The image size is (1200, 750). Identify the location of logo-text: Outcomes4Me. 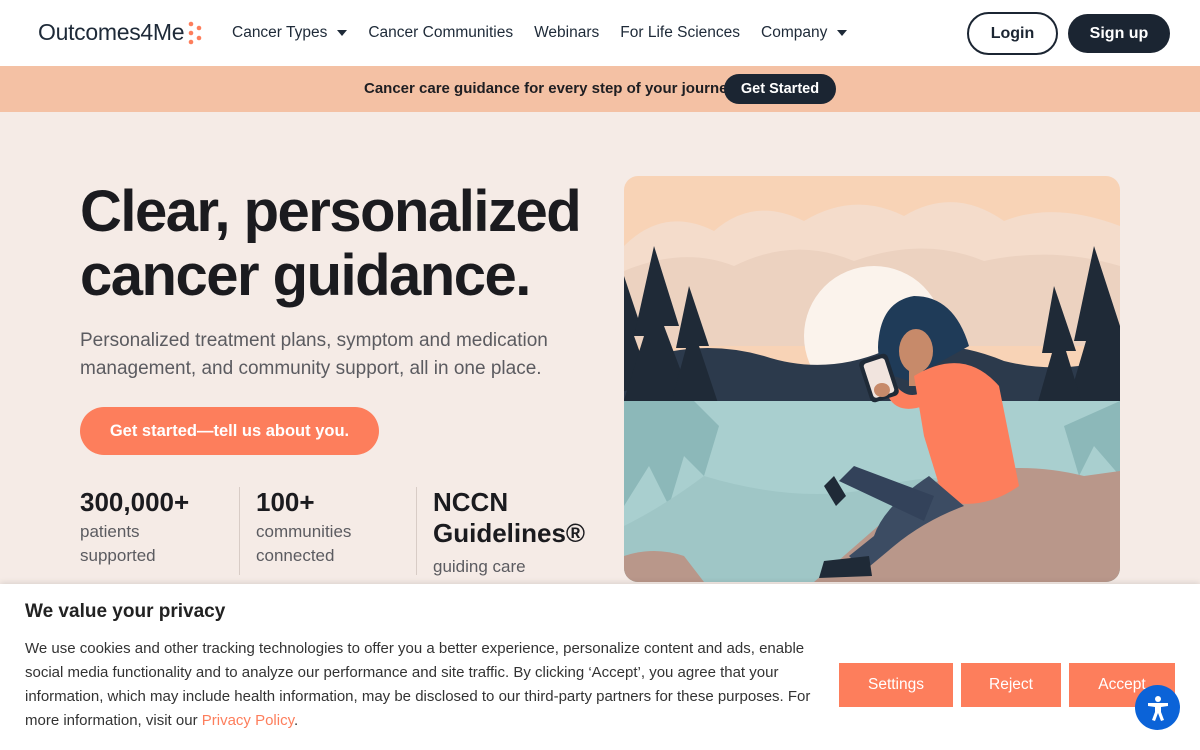
(111, 32).